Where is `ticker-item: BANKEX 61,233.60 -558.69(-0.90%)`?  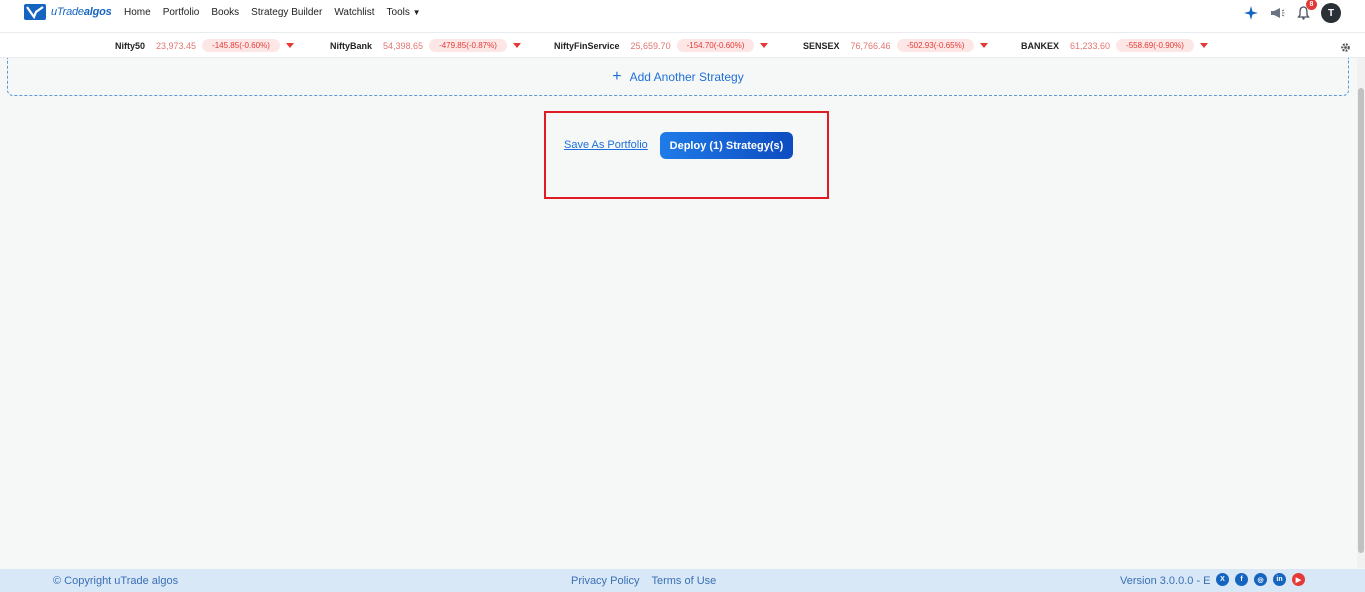
ticker-item: BANKEX 61,233.60 -558.69(-0.90%) is located at coordinates (1114, 45).